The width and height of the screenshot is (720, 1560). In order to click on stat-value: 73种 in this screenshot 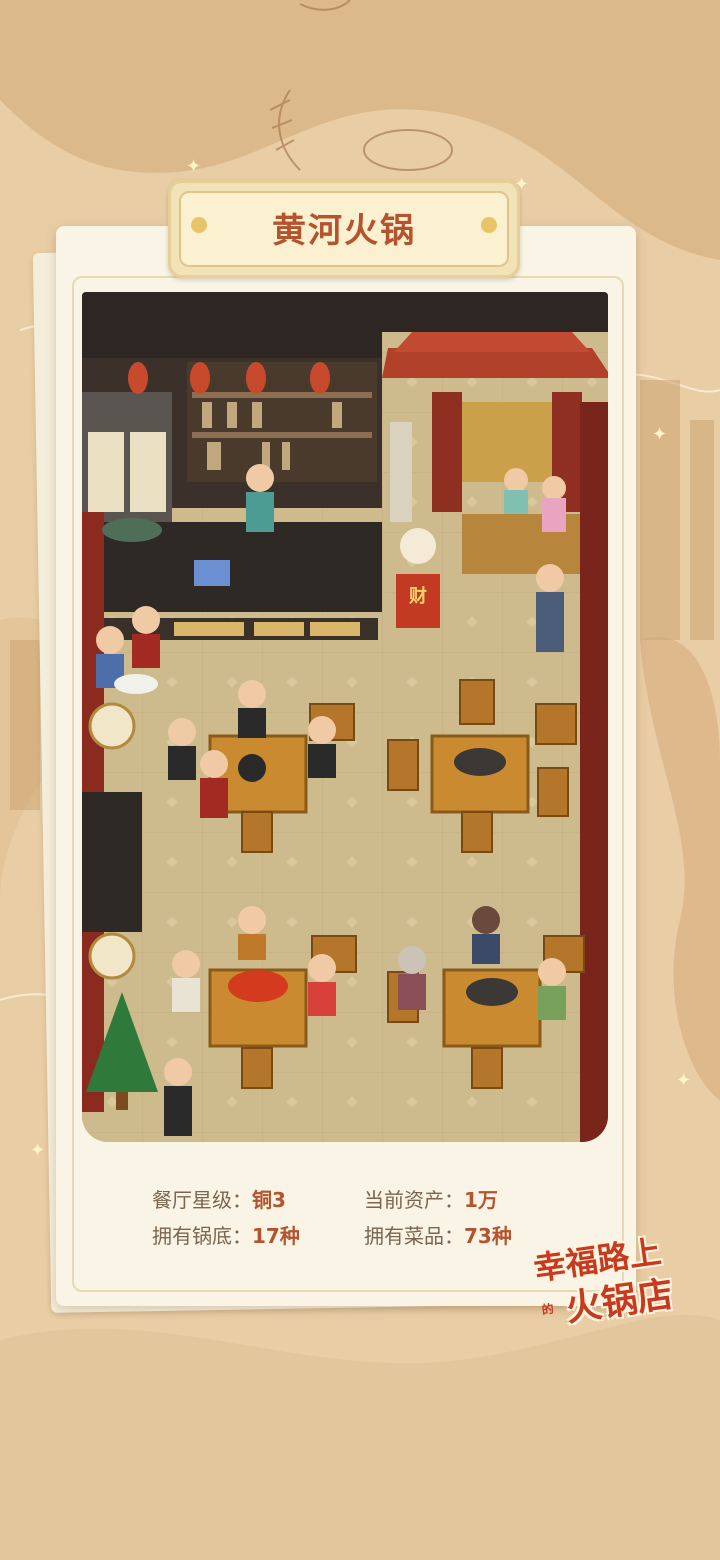, I will do `click(488, 1236)`.